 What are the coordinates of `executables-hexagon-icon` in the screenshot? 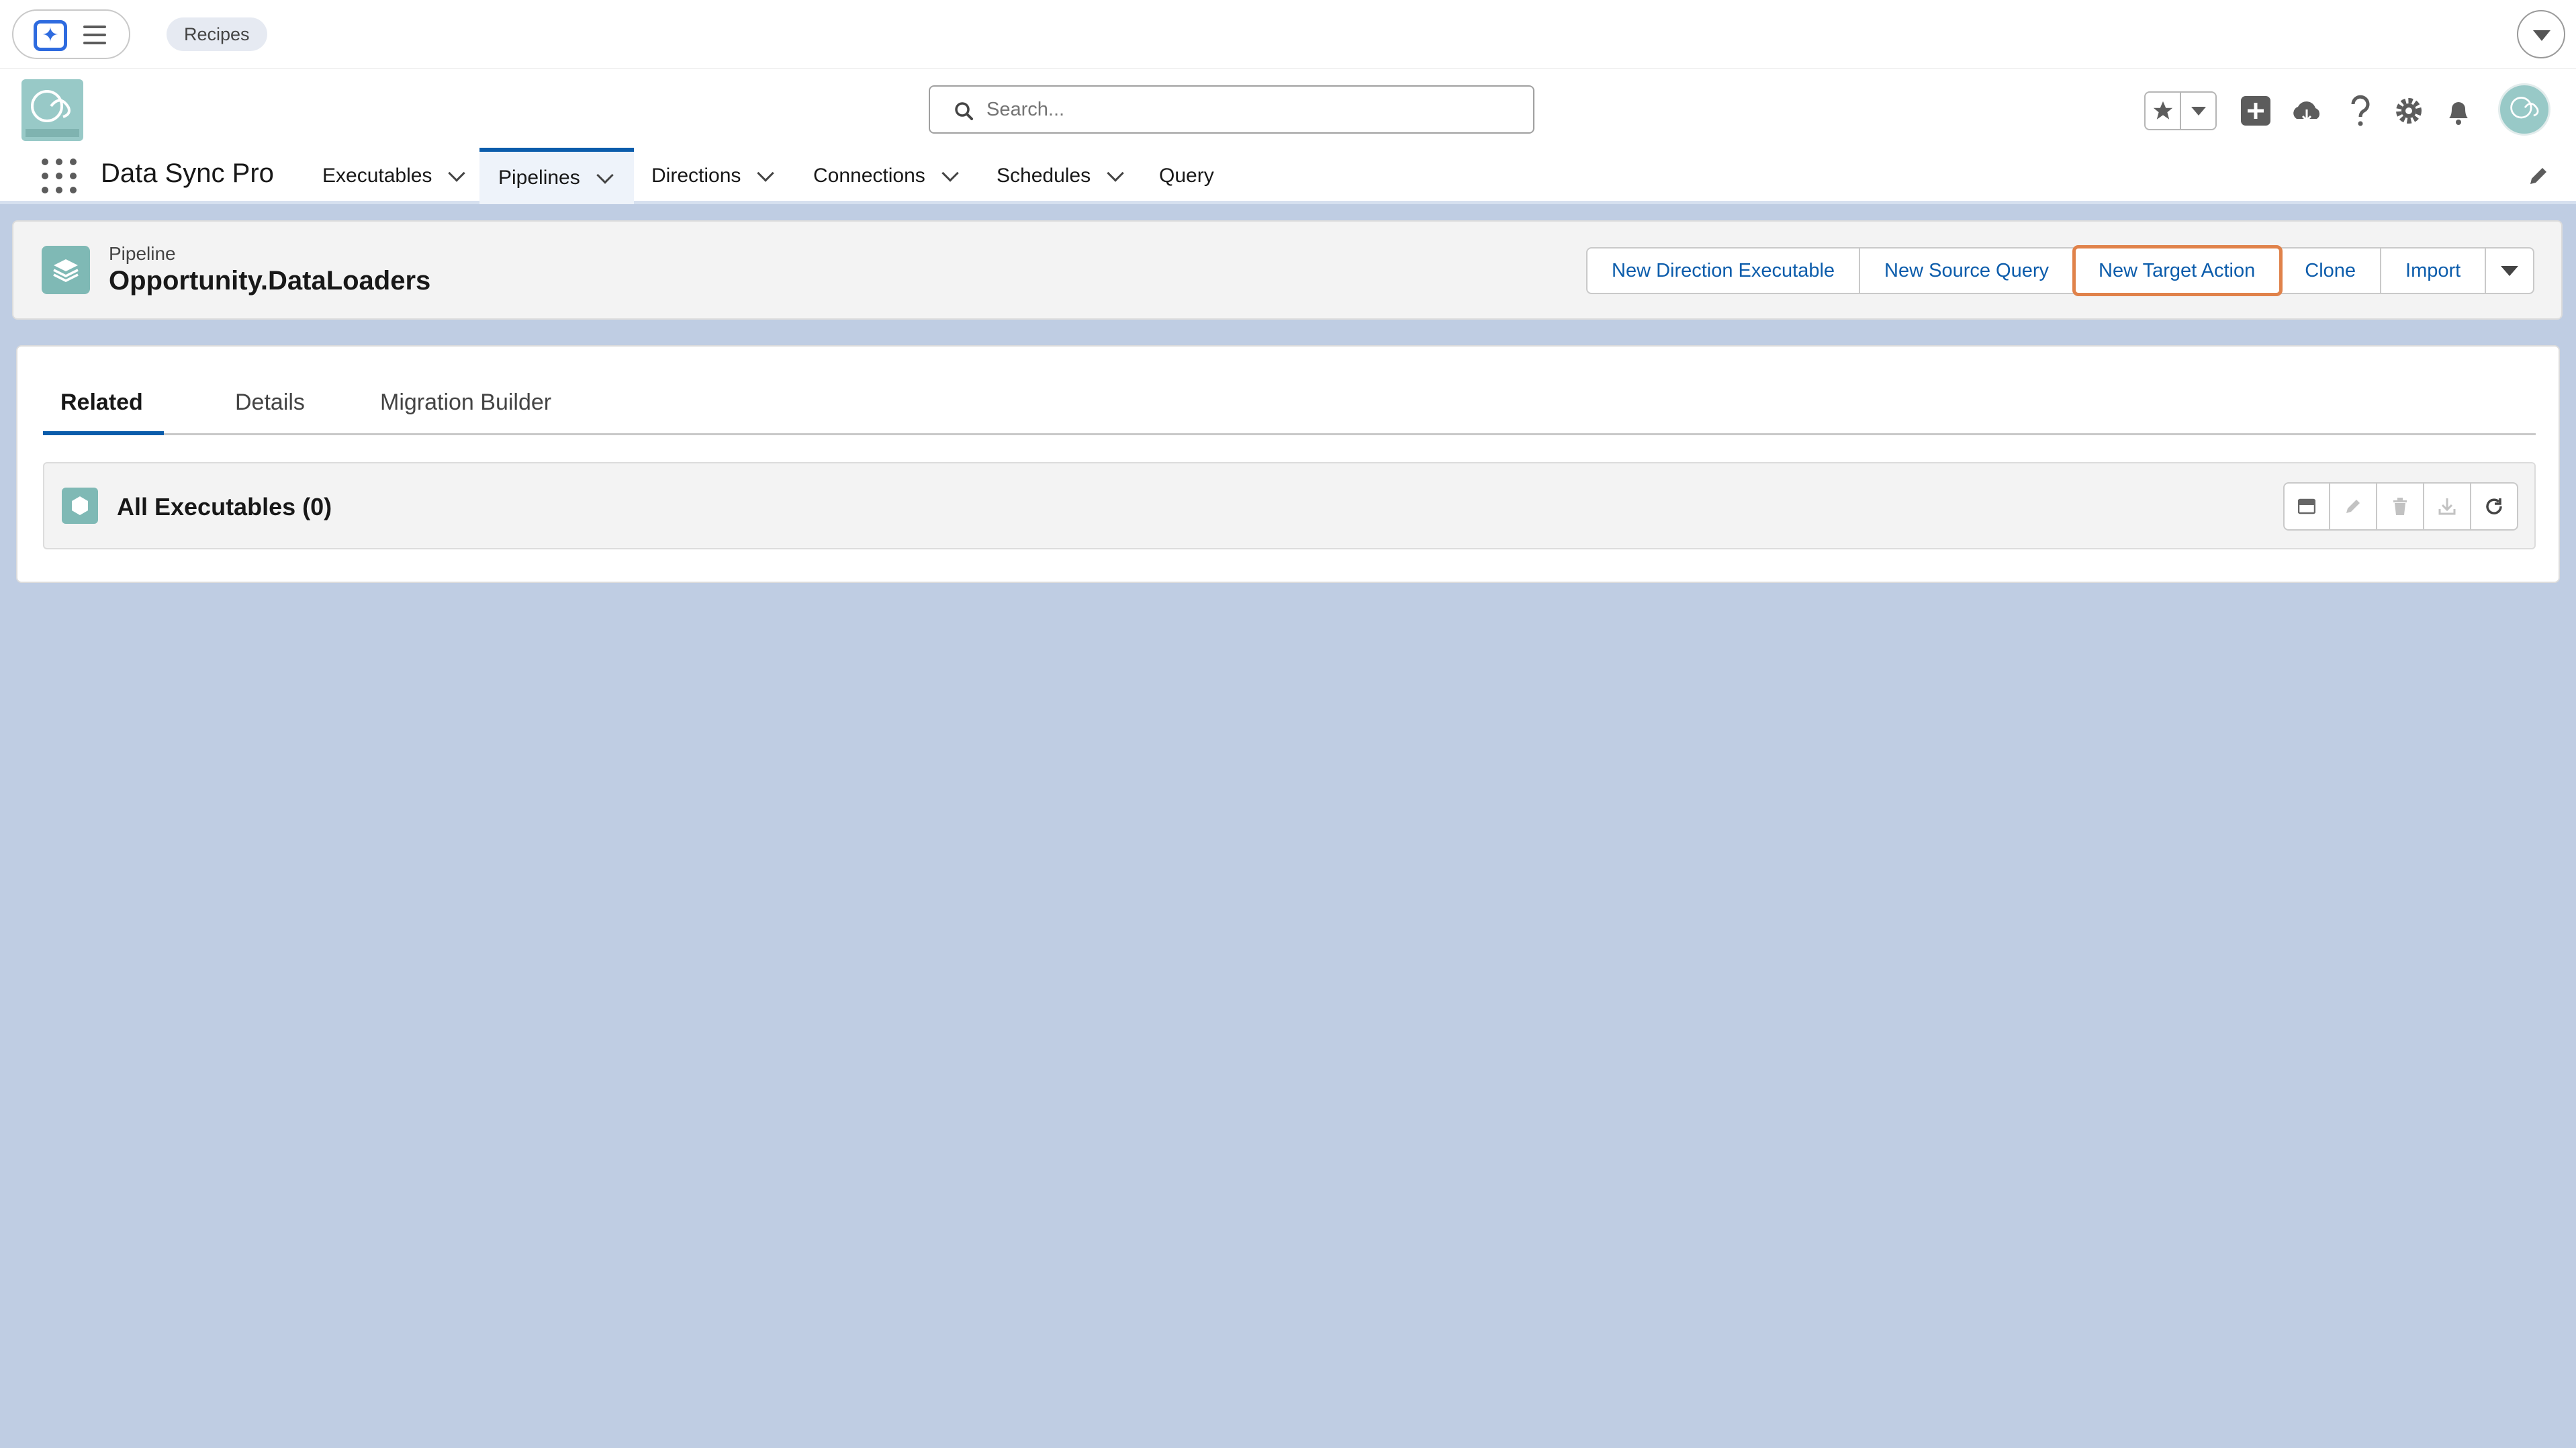 It's located at (80, 506).